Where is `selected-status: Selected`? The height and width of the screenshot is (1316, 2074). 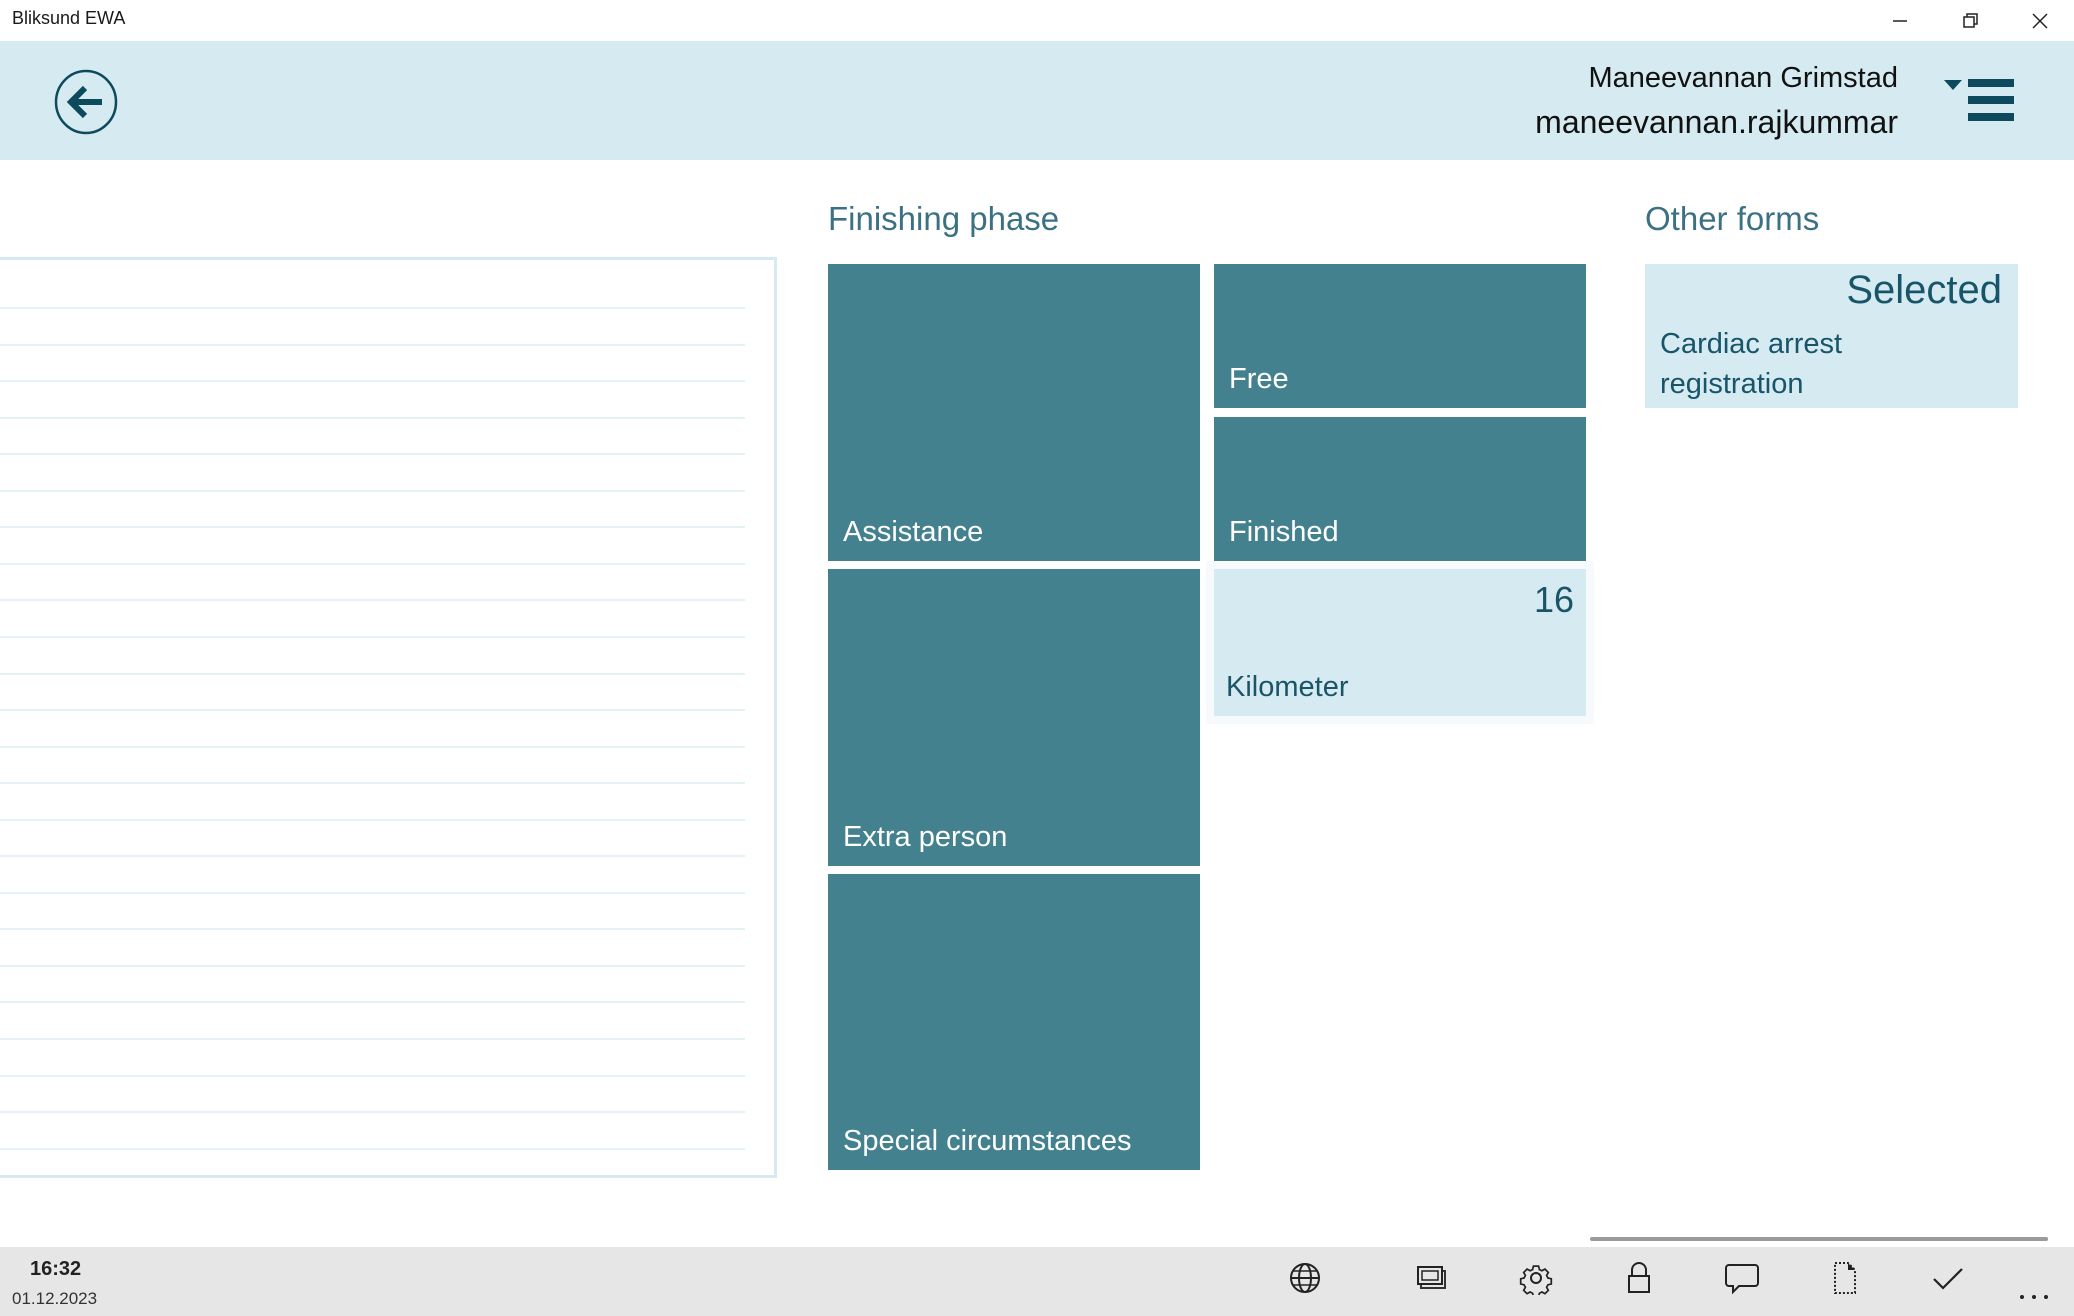 selected-status: Selected is located at coordinates (1924, 290).